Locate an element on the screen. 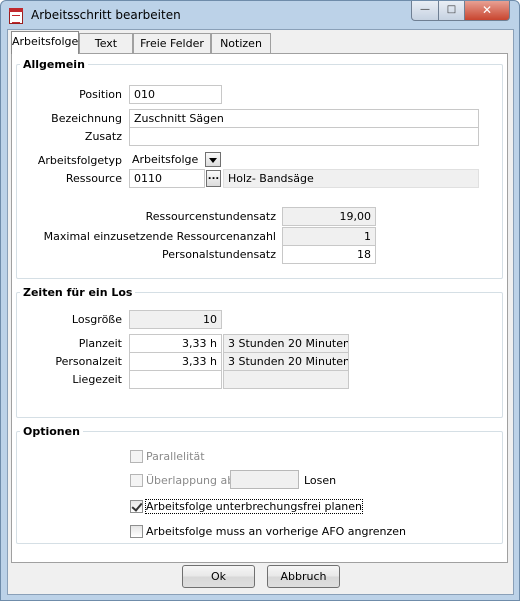  ueberlappung-checkbox is located at coordinates (136, 480).